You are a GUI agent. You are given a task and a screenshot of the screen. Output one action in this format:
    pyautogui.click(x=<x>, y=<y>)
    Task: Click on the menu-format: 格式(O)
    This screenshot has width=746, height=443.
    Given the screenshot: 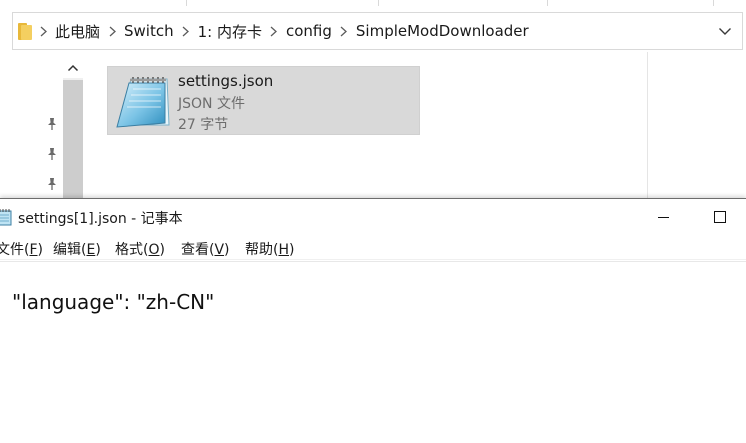 What is the action you would take?
    pyautogui.click(x=140, y=249)
    